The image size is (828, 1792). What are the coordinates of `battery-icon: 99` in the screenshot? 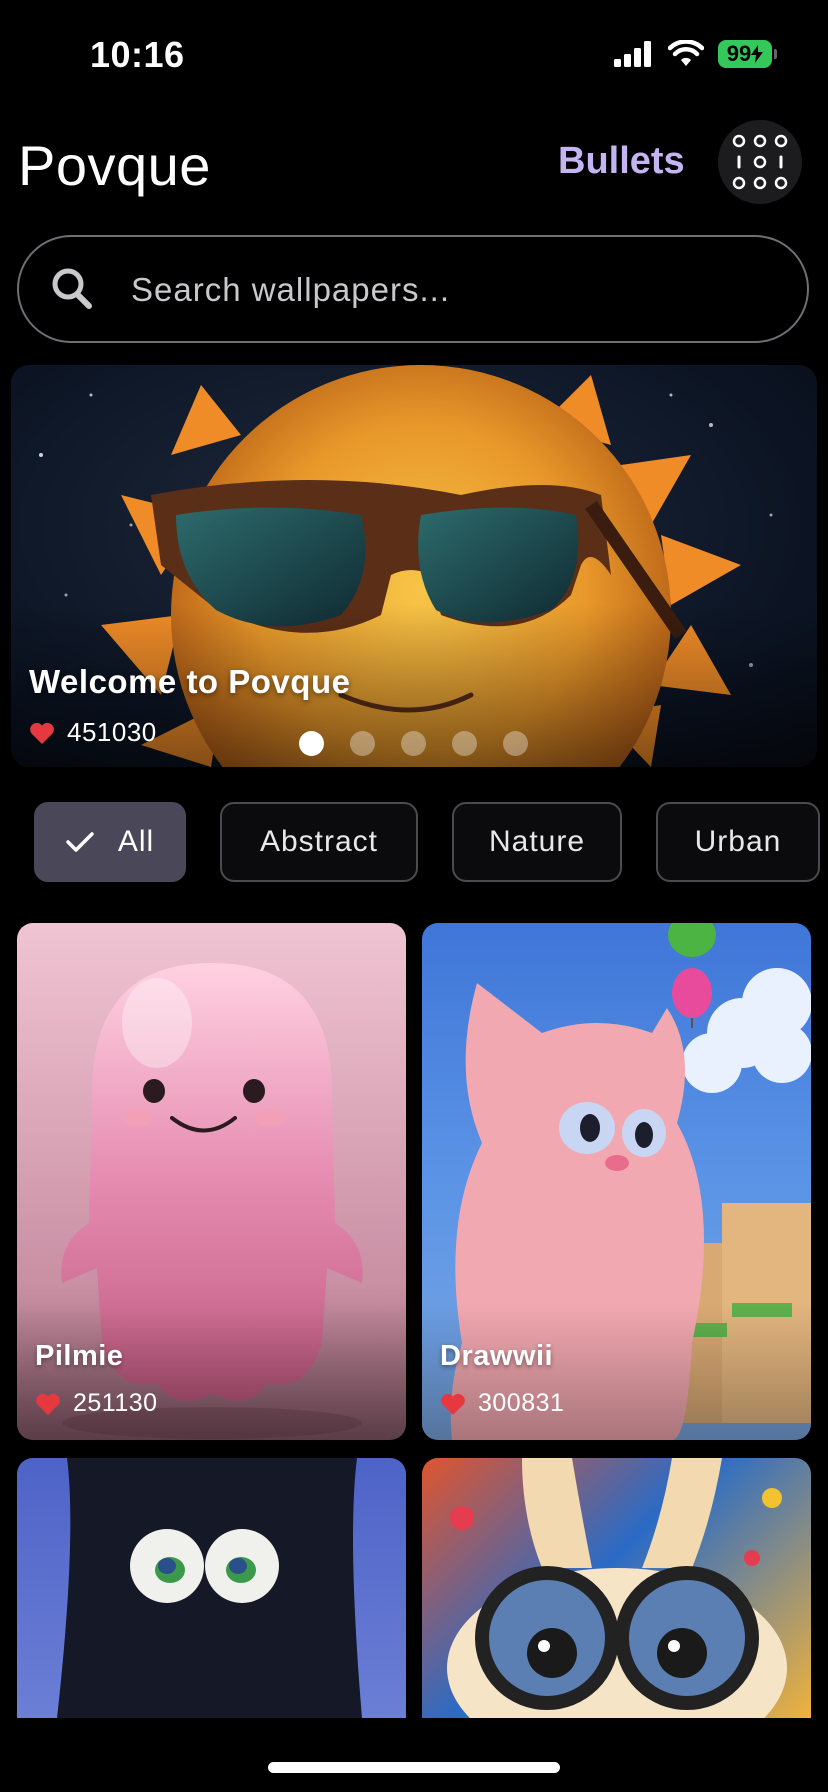 It's located at (747, 54).